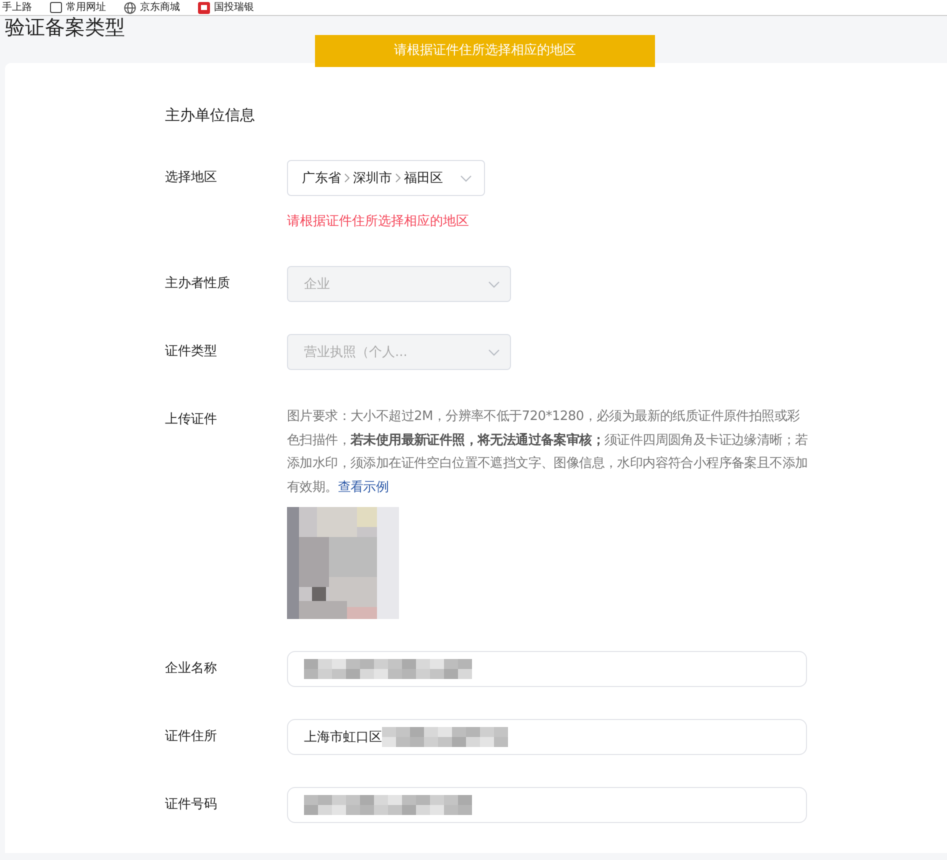  I want to click on region-select: 广东省 深圳市 福田区, so click(386, 178).